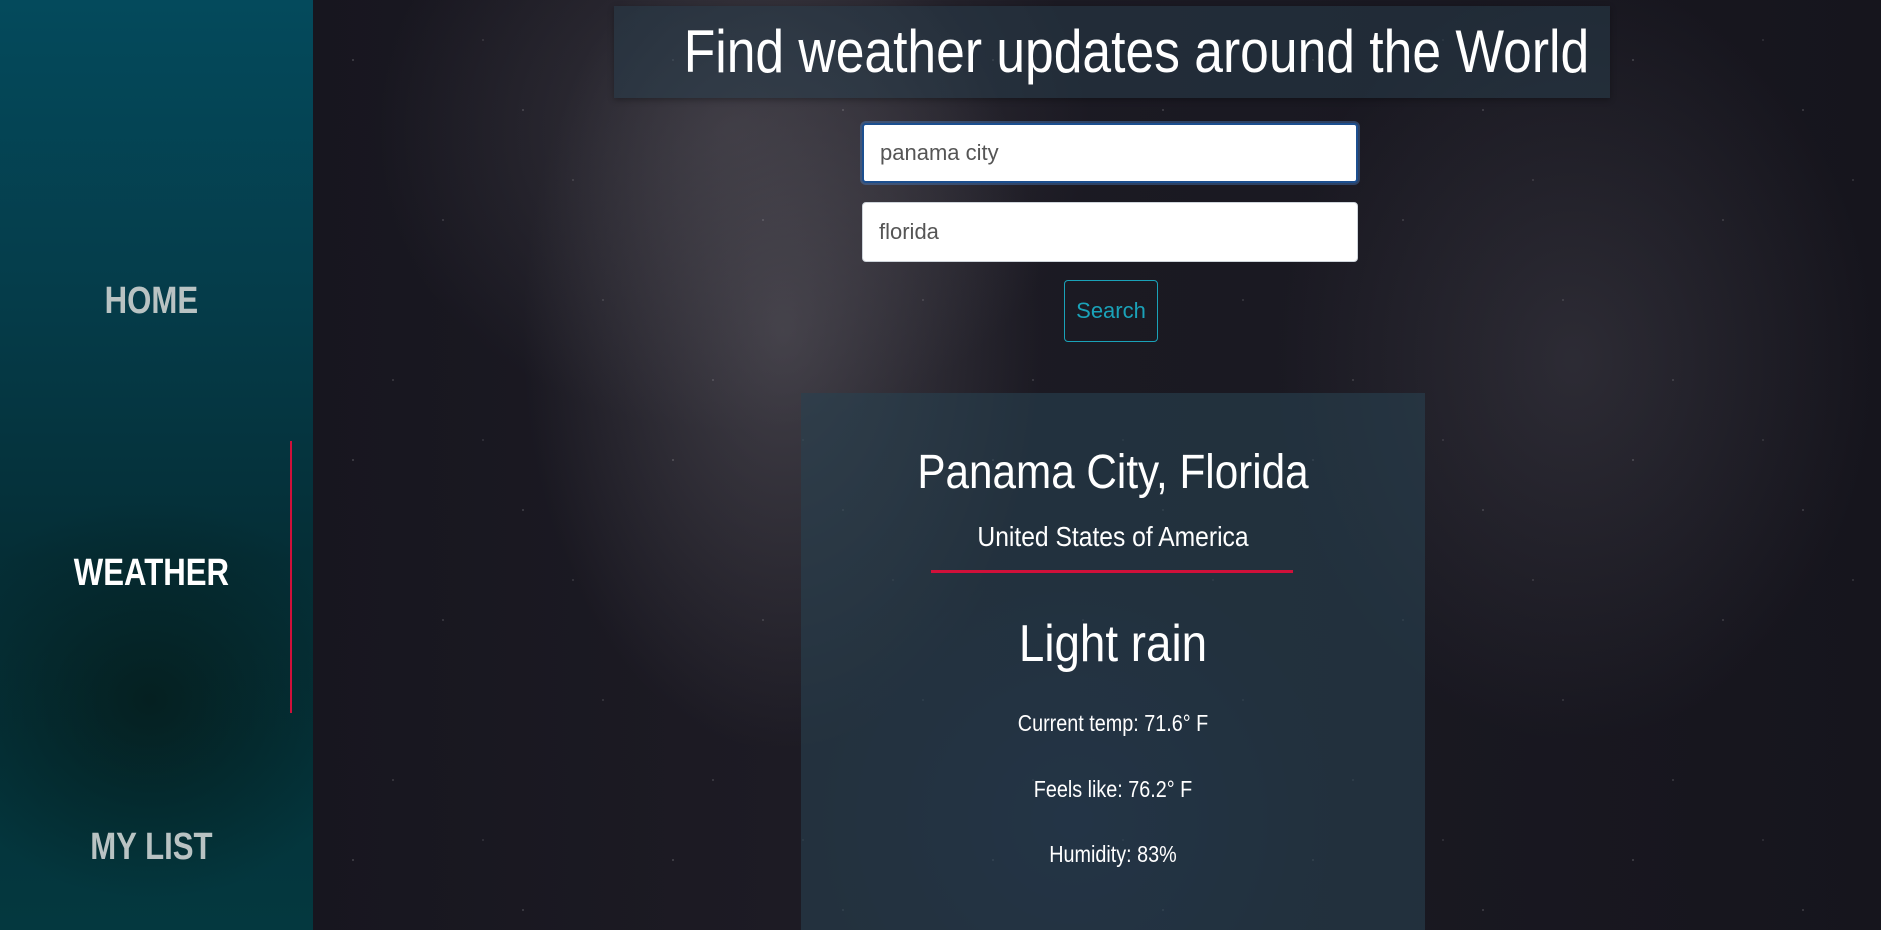  Describe the element at coordinates (151, 847) in the screenshot. I see `nav-item-my-list: MY LIST` at that location.